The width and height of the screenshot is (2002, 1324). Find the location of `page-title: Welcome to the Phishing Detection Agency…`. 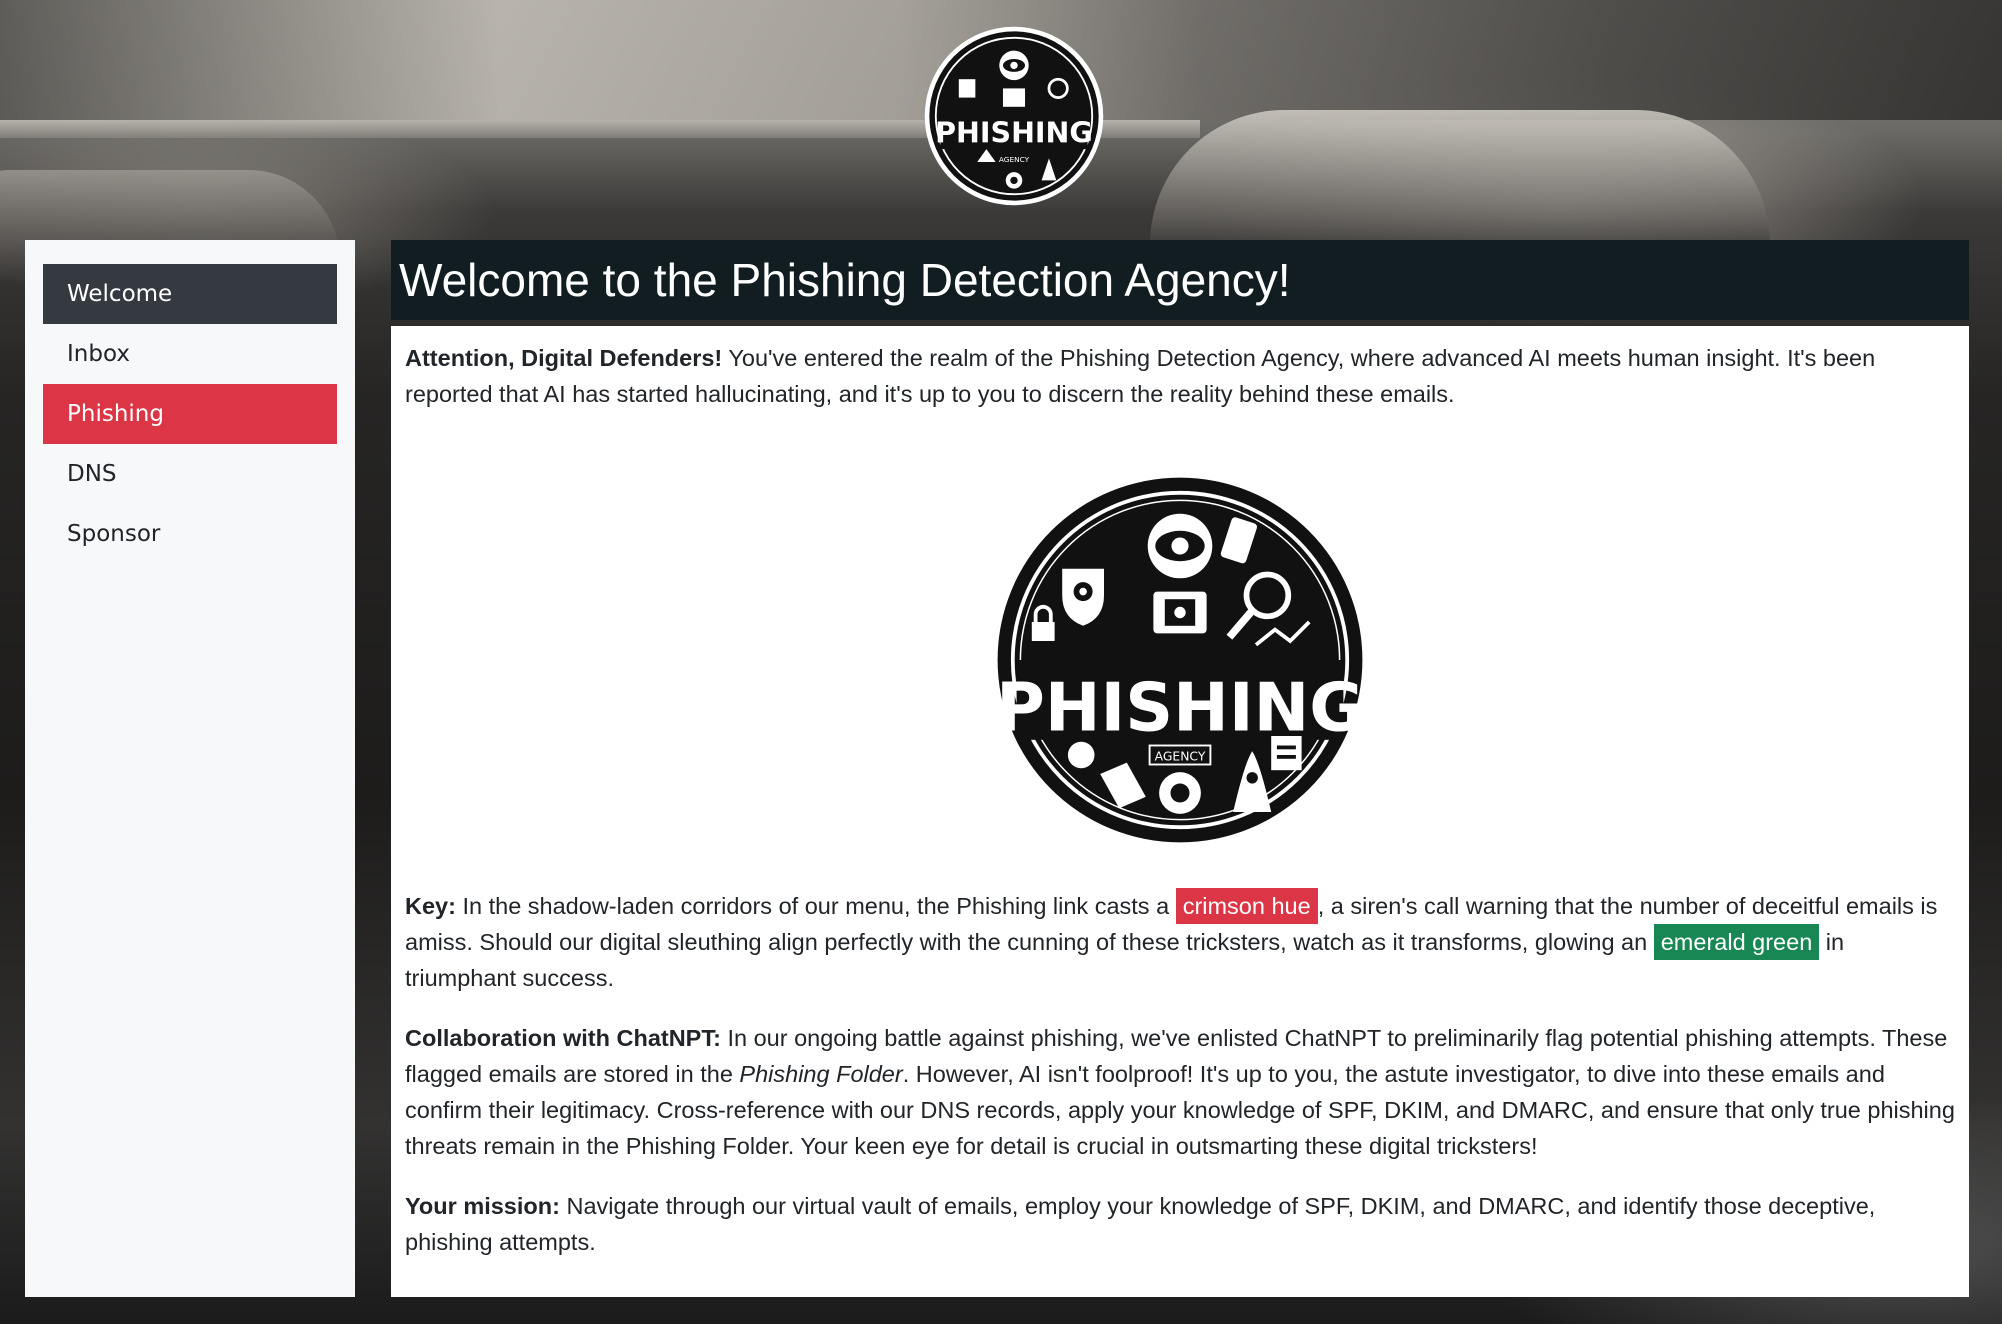

page-title: Welcome to the Phishing Detection Agency… is located at coordinates (845, 280).